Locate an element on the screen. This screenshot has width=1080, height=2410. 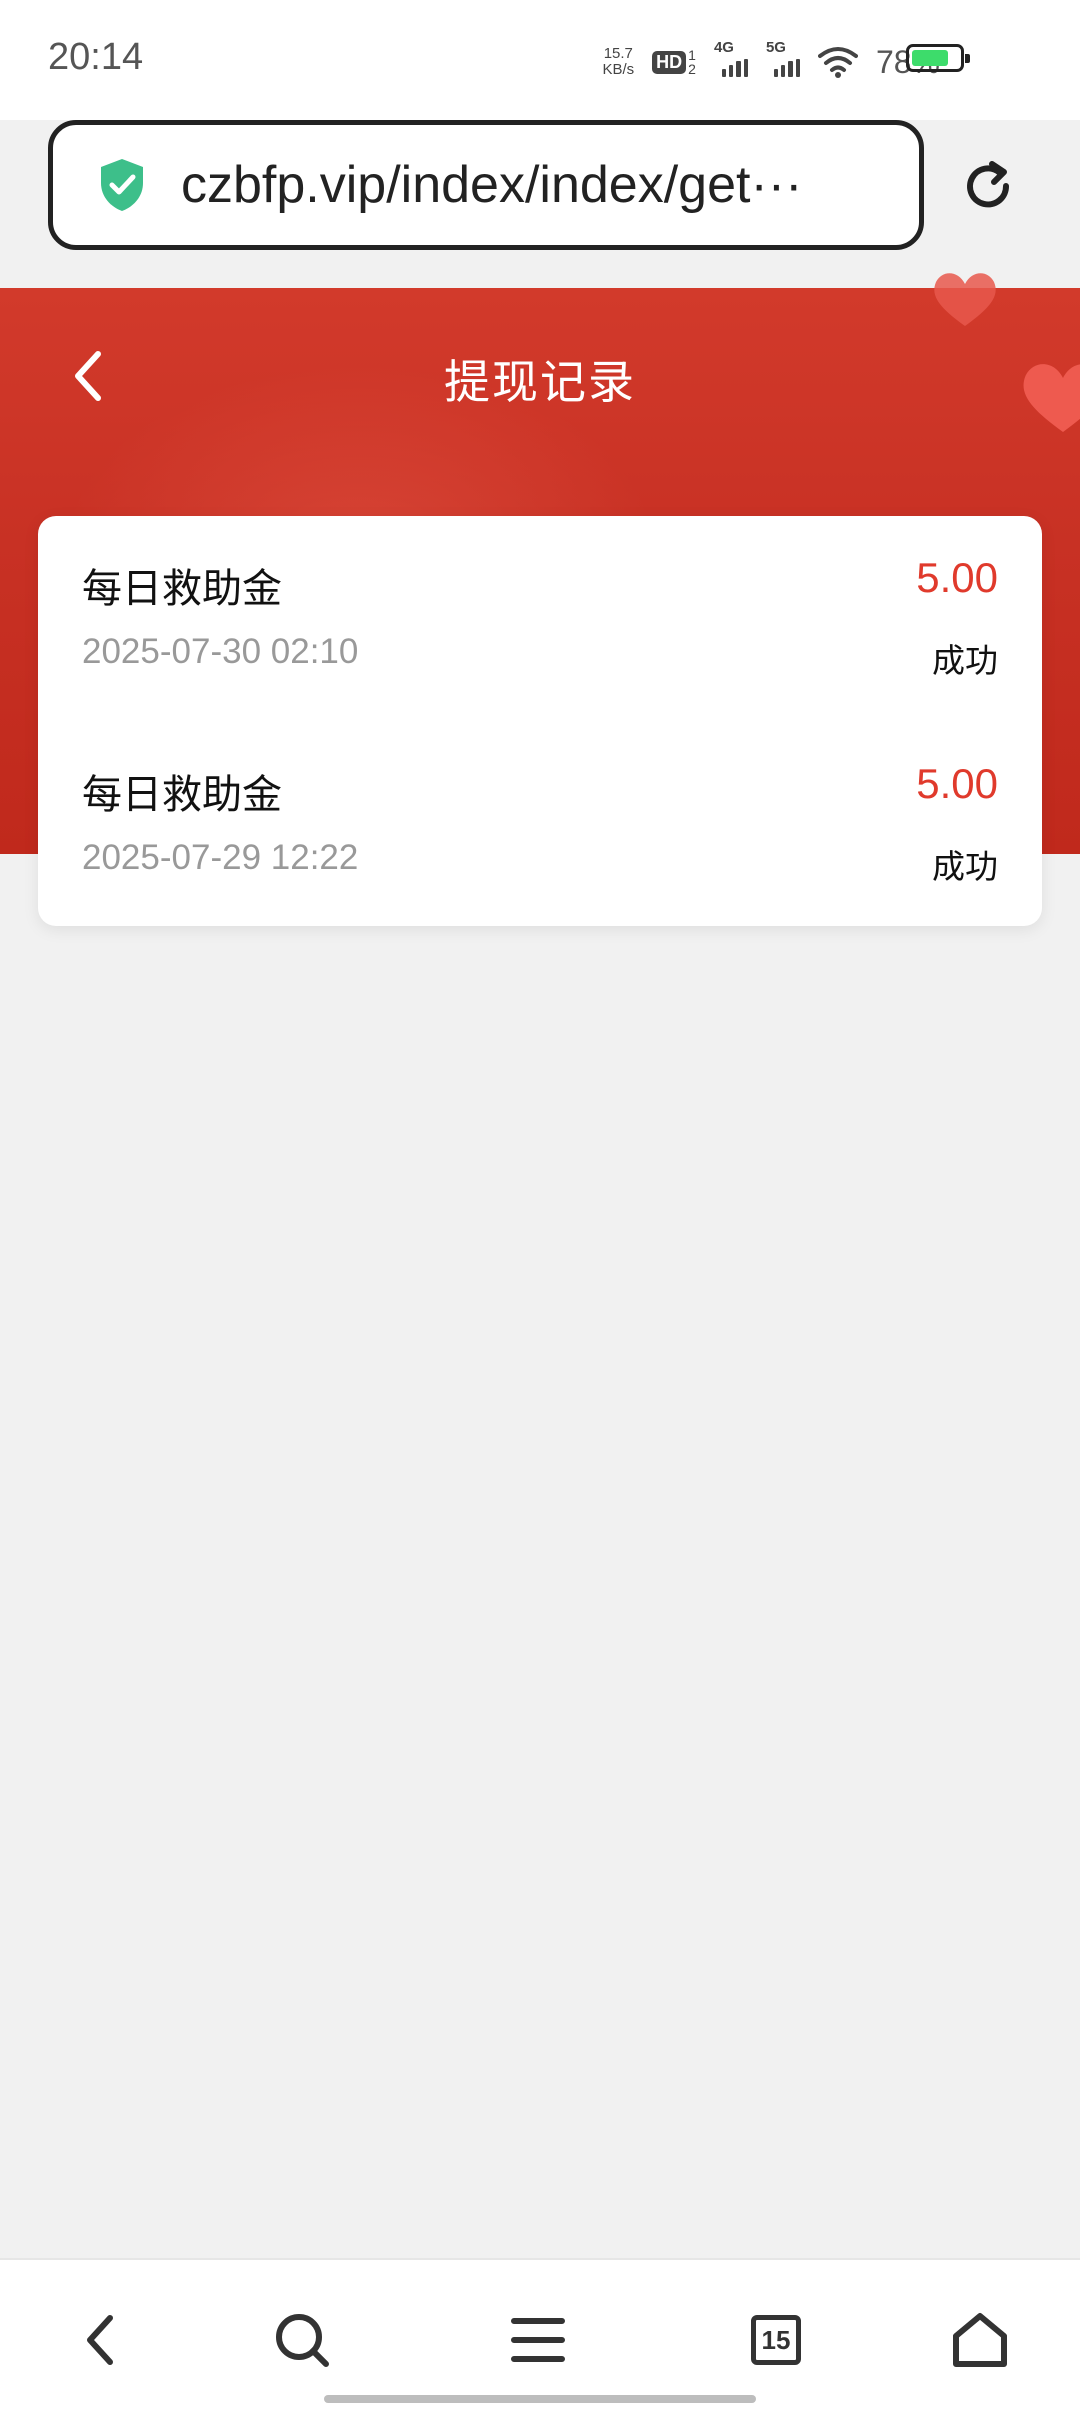
battery-fill is located at coordinates (930, 58).